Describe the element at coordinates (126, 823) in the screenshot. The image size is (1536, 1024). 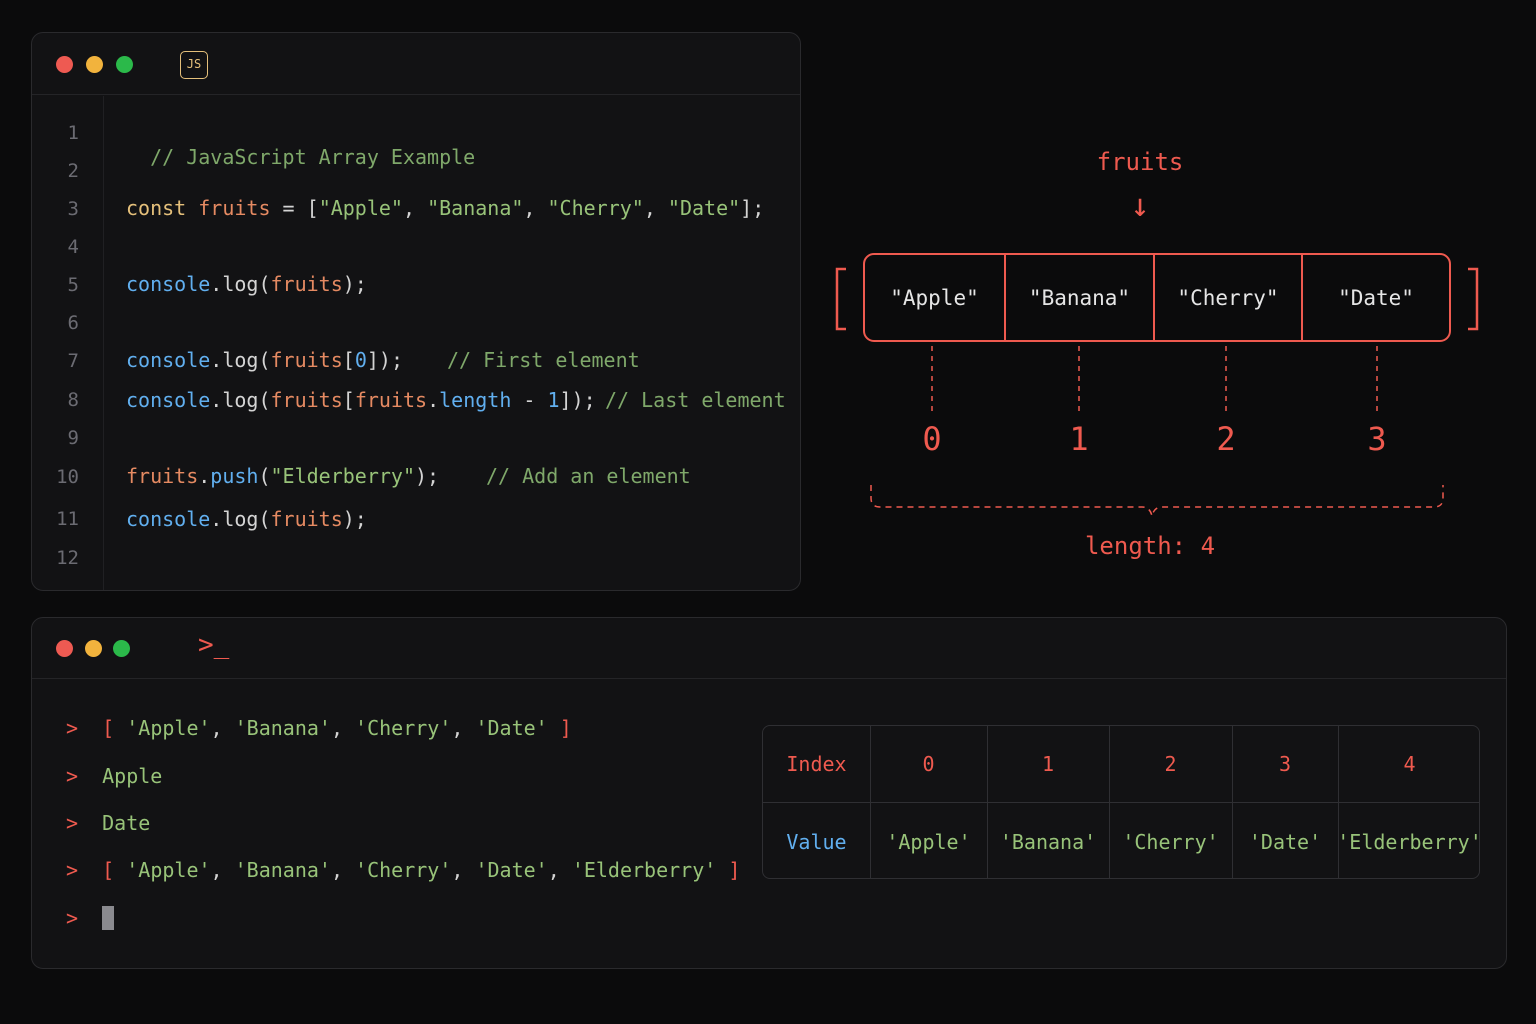
I see `output-value: Date` at that location.